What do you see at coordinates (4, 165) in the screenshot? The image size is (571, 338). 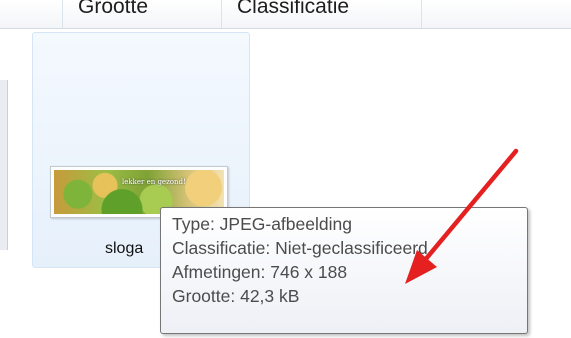 I see `window-left-edge` at bounding box center [4, 165].